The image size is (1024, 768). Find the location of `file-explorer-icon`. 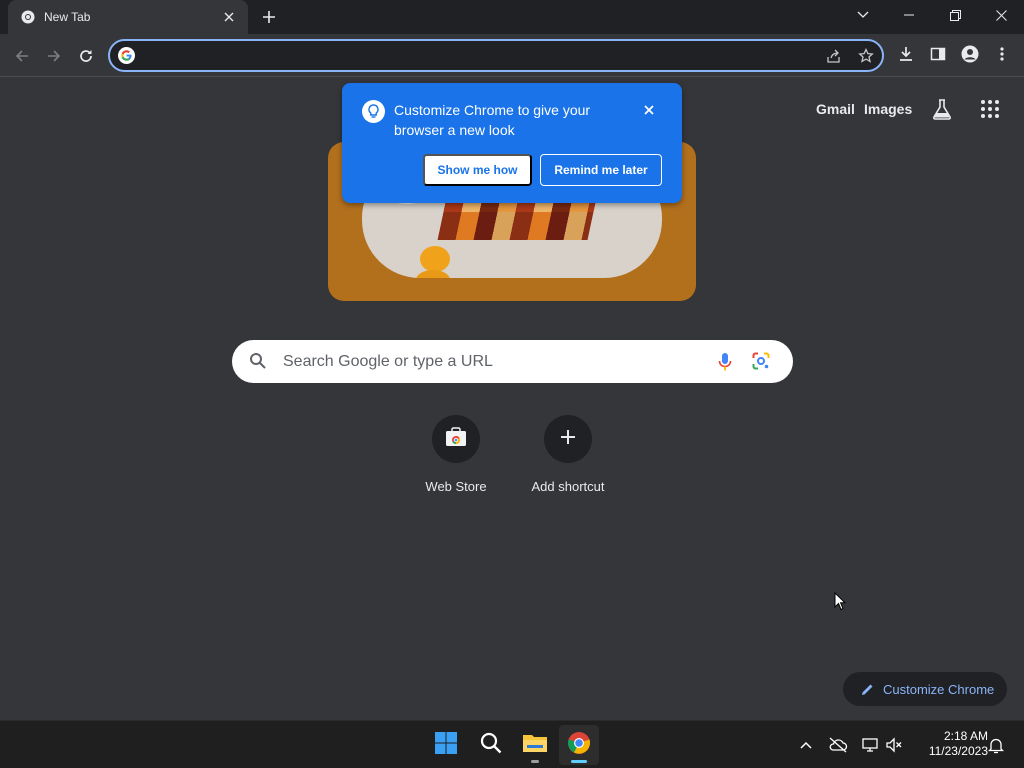

file-explorer-icon is located at coordinates (535, 745).